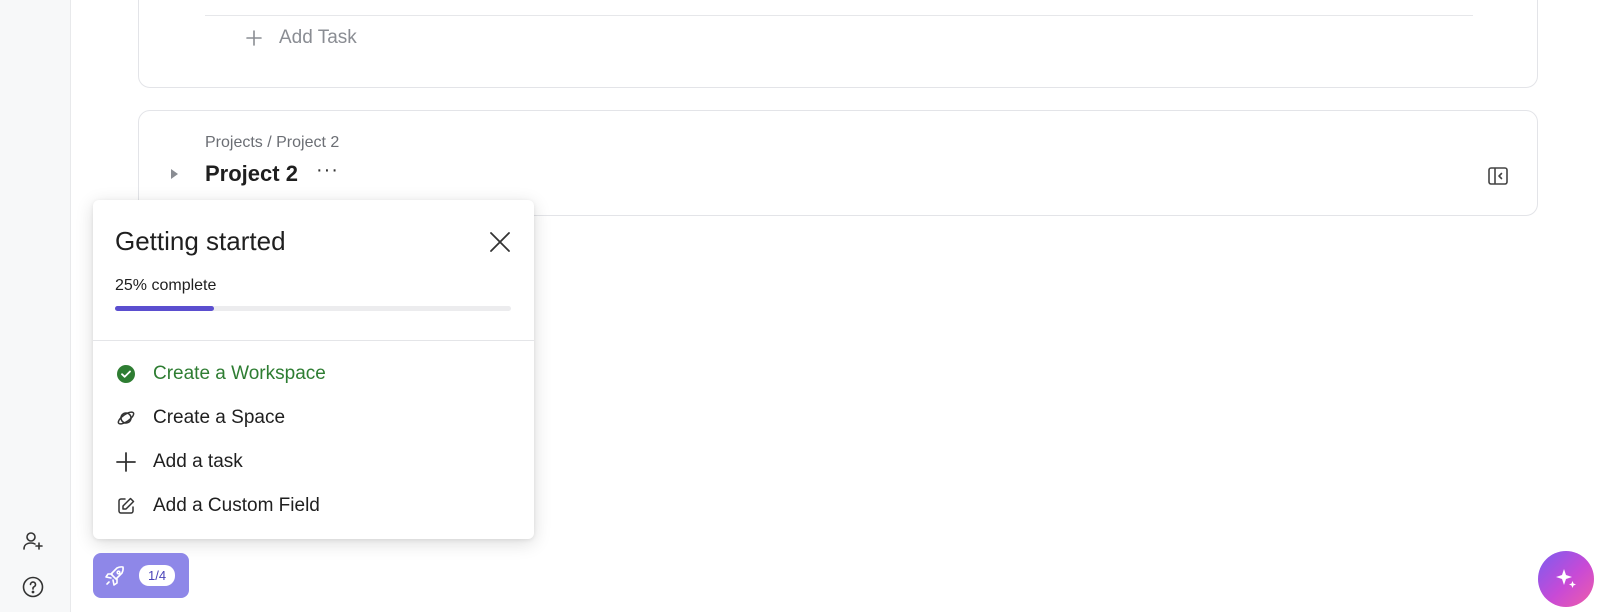 This screenshot has height=612, width=1600. Describe the element at coordinates (500, 242) in the screenshot. I see `close-icon` at that location.